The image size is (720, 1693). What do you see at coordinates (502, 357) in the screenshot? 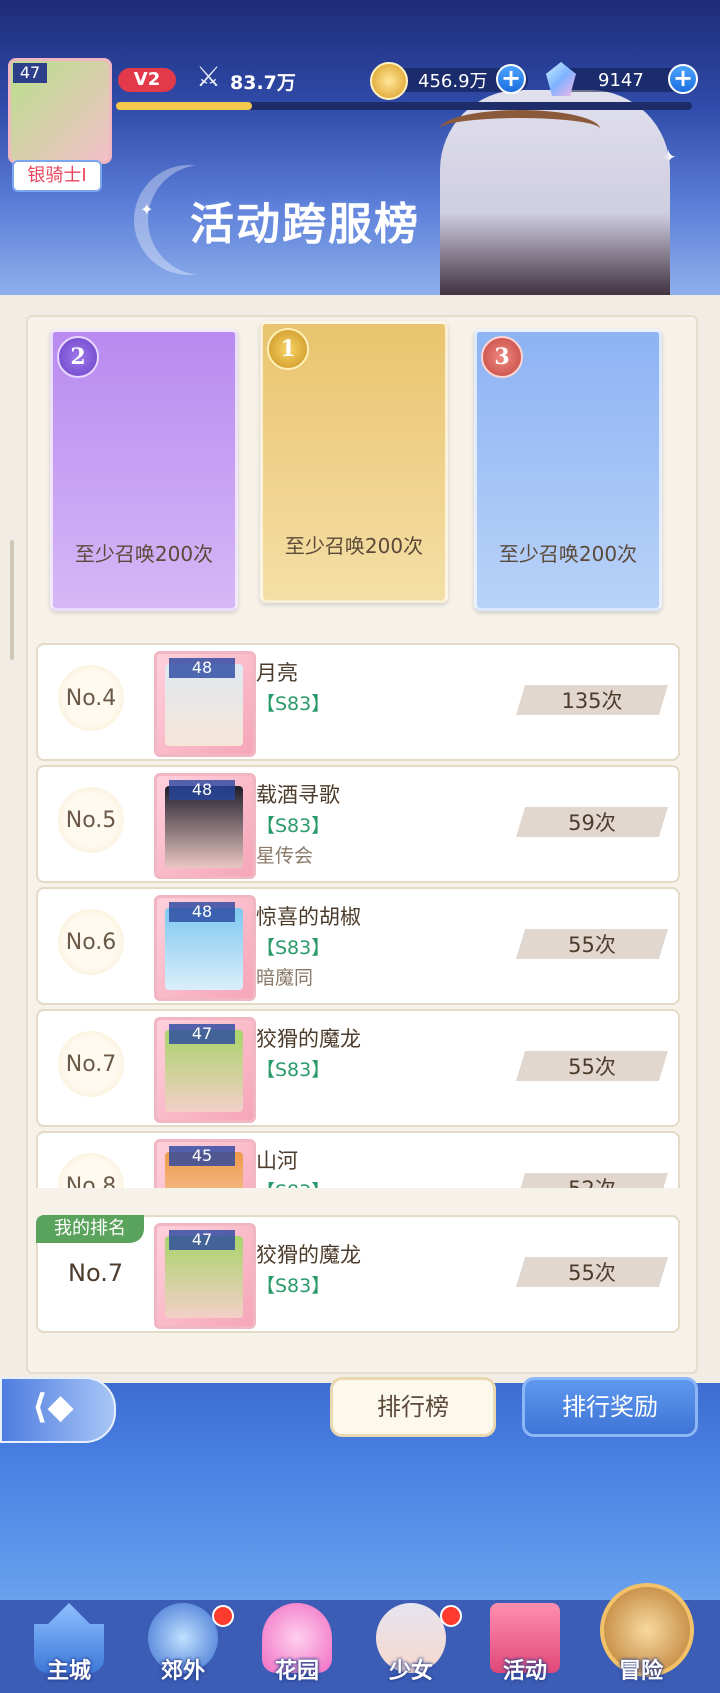
I see `rank-3-medal-icon: 3` at bounding box center [502, 357].